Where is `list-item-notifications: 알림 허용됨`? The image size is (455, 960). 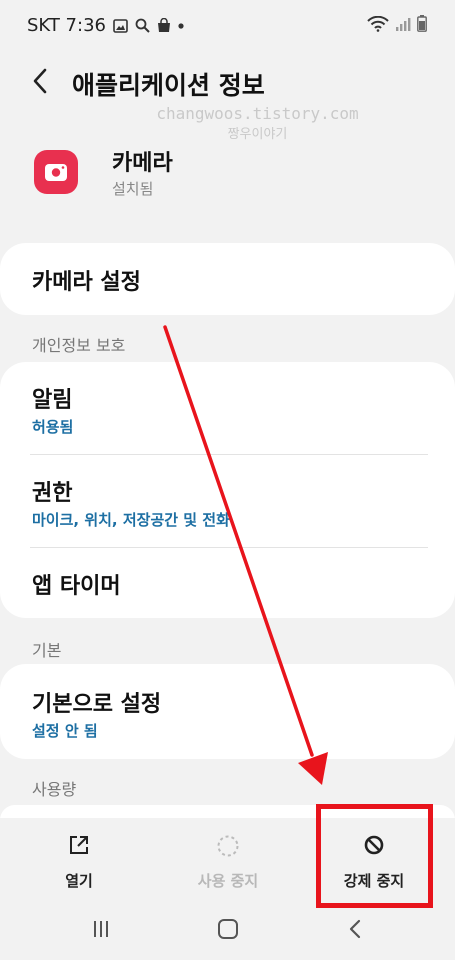
list-item-notifications: 알림 허용됨 is located at coordinates (227, 408).